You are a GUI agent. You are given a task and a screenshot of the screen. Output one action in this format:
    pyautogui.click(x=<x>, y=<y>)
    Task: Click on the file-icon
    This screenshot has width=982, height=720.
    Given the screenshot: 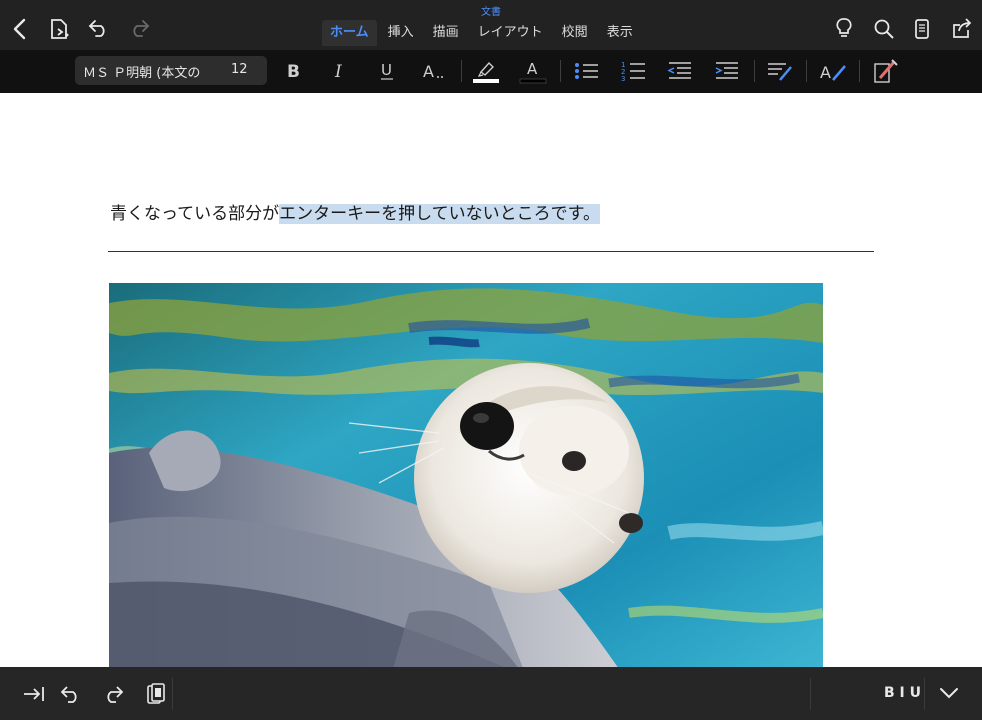 What is the action you would take?
    pyautogui.click(x=60, y=29)
    